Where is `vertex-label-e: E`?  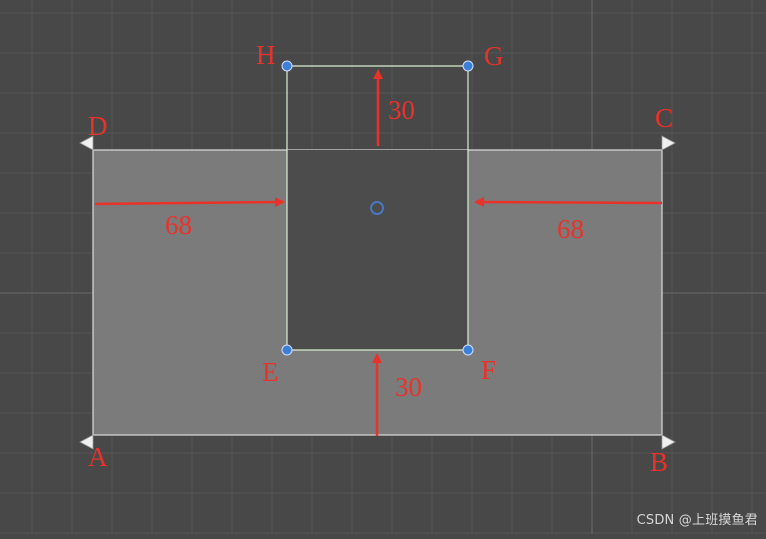
vertex-label-e: E is located at coordinates (270, 372).